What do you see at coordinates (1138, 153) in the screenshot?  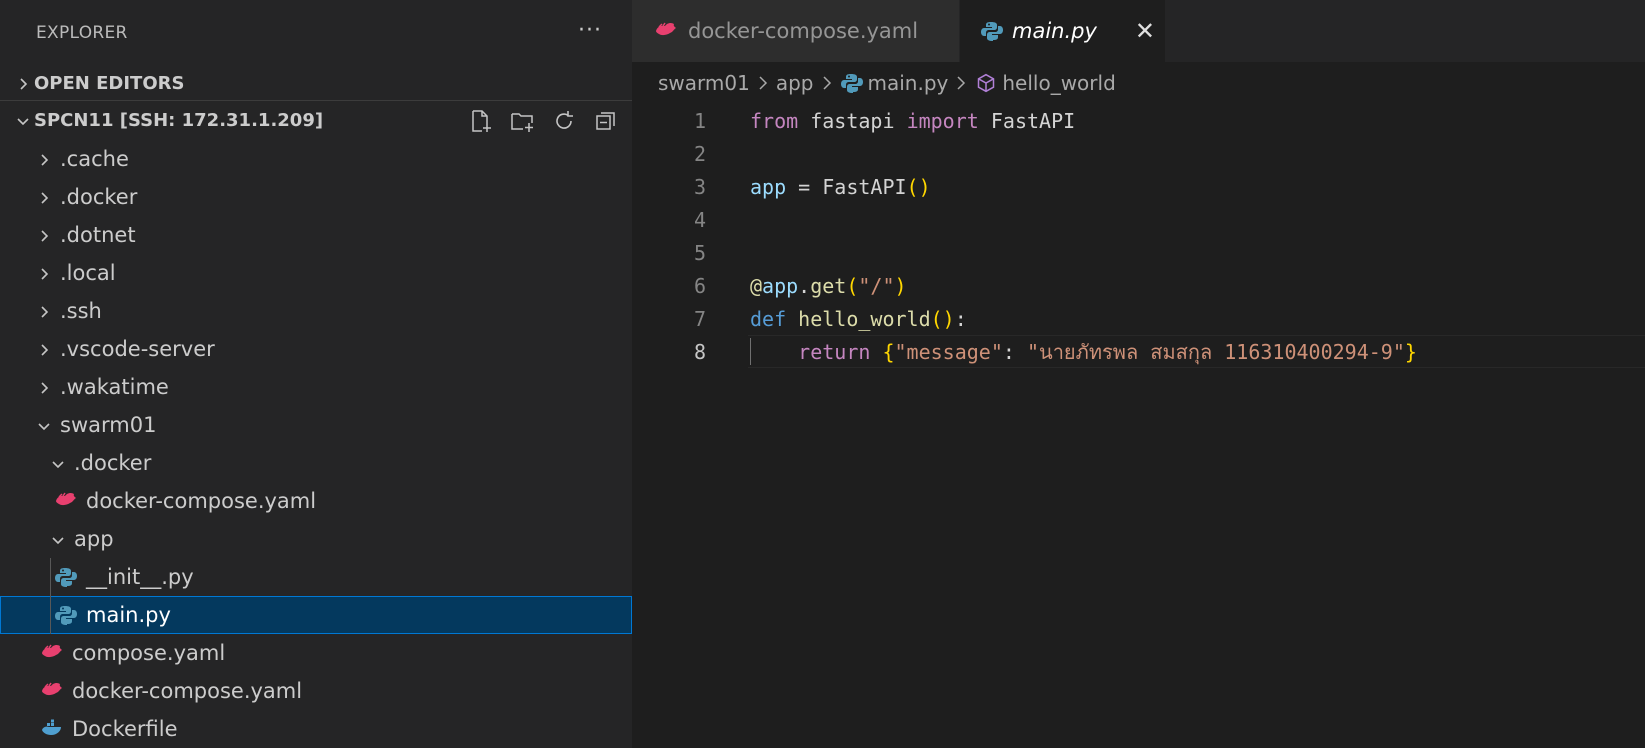 I see `code-line: 2` at bounding box center [1138, 153].